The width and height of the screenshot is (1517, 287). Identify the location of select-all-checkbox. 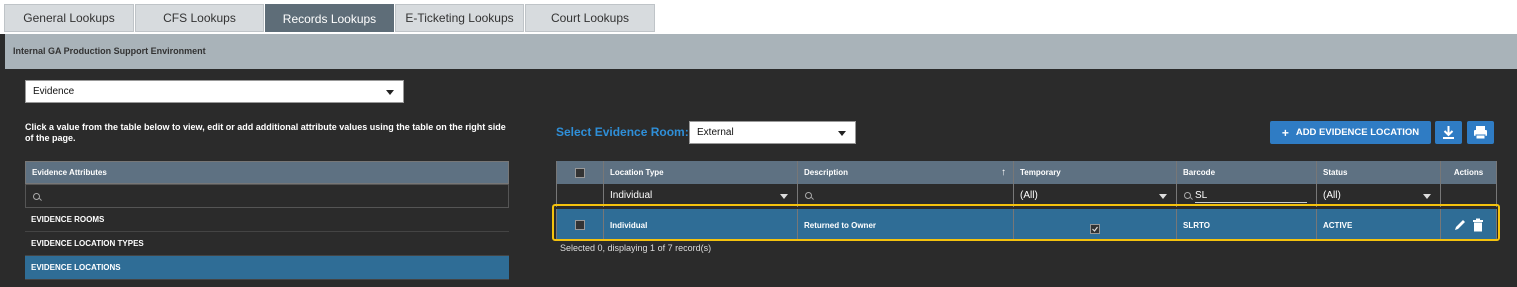
(580, 172).